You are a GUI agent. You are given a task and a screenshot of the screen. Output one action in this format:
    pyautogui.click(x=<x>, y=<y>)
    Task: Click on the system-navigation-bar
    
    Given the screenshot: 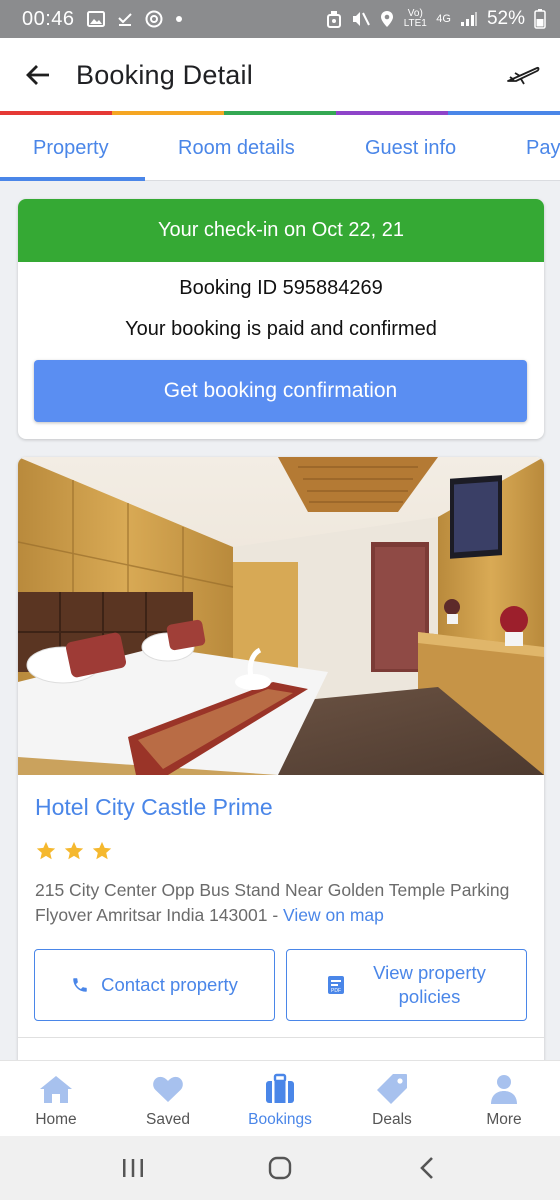 What is the action you would take?
    pyautogui.click(x=280, y=1168)
    